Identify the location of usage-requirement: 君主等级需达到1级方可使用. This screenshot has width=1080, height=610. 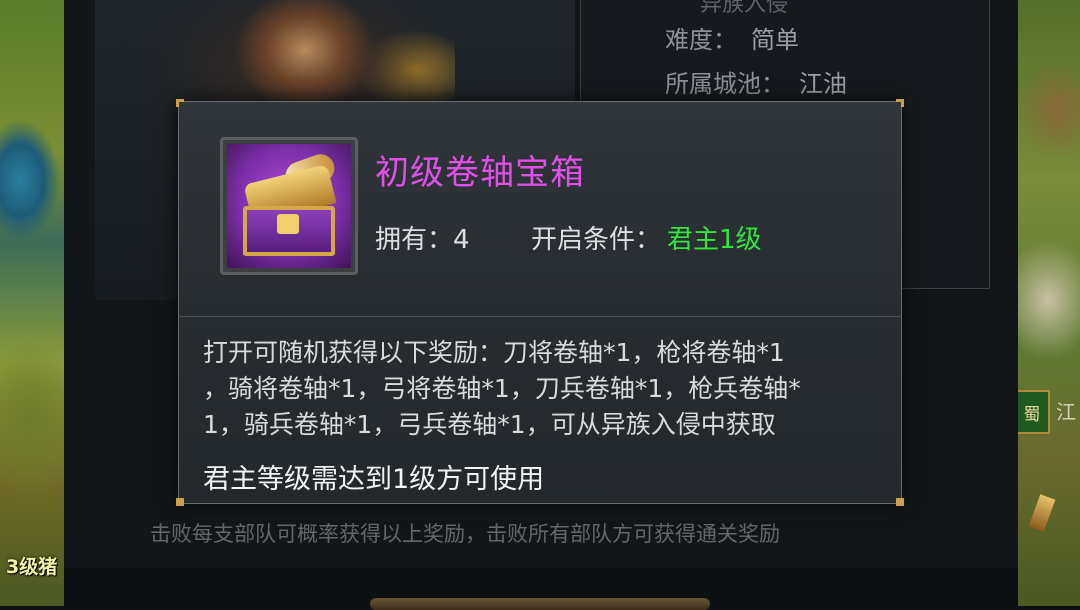
(374, 479).